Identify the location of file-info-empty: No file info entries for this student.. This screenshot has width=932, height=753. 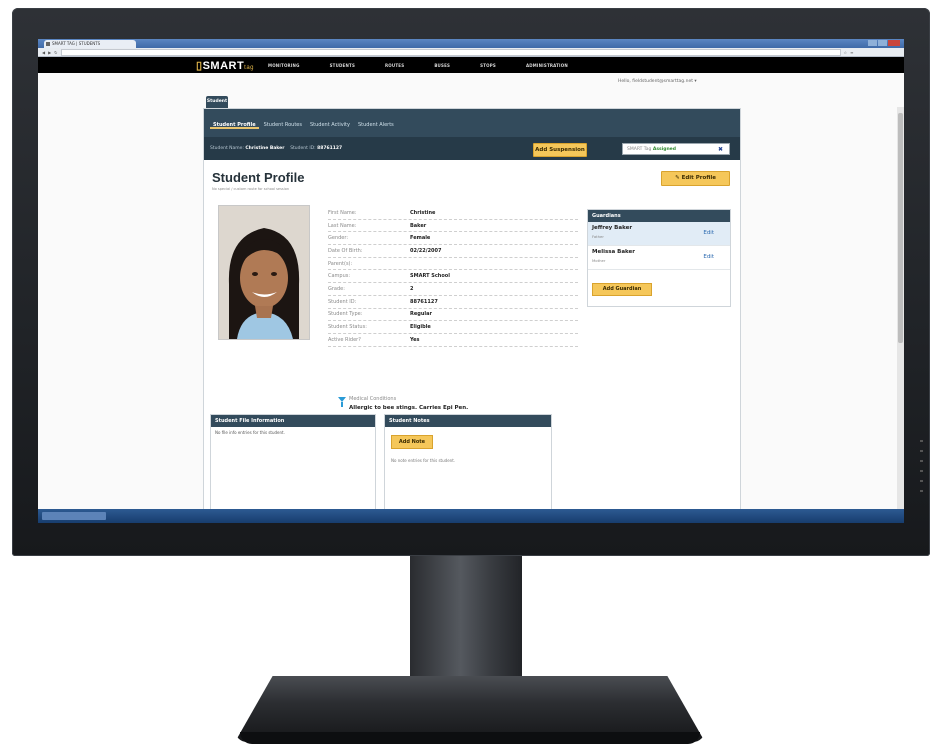
(250, 432).